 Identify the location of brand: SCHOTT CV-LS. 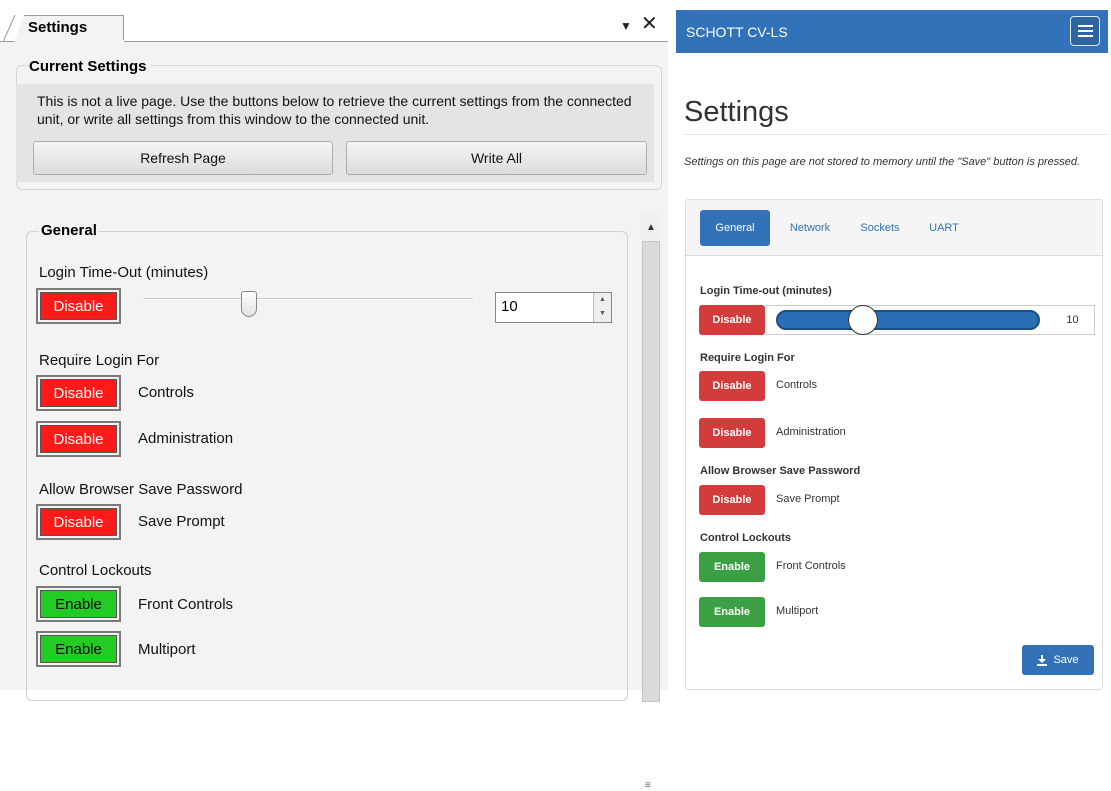
(737, 32).